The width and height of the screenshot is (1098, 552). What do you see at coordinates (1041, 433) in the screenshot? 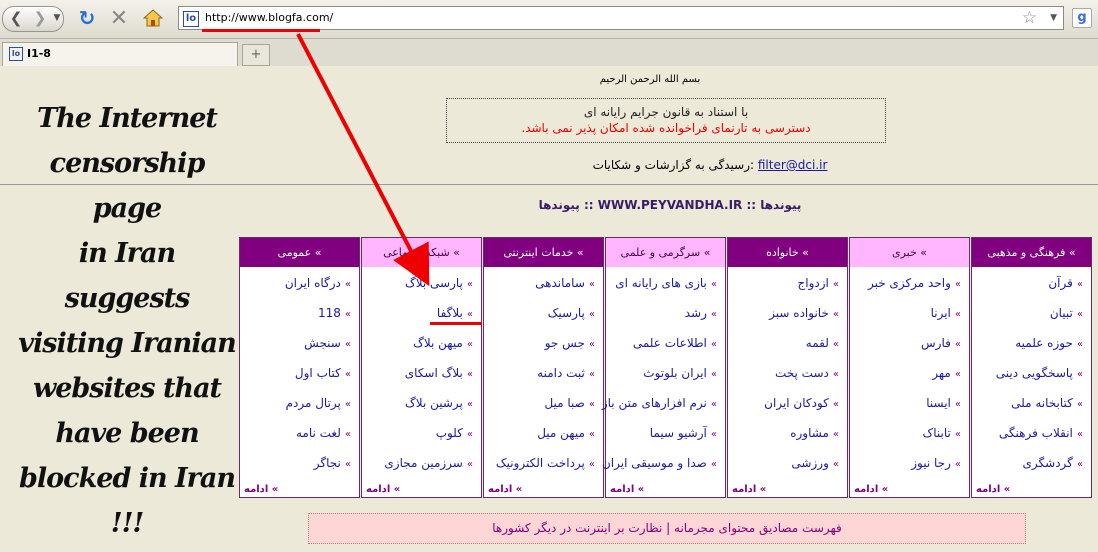
I see `site-link: »انقلاب فرهنگی` at bounding box center [1041, 433].